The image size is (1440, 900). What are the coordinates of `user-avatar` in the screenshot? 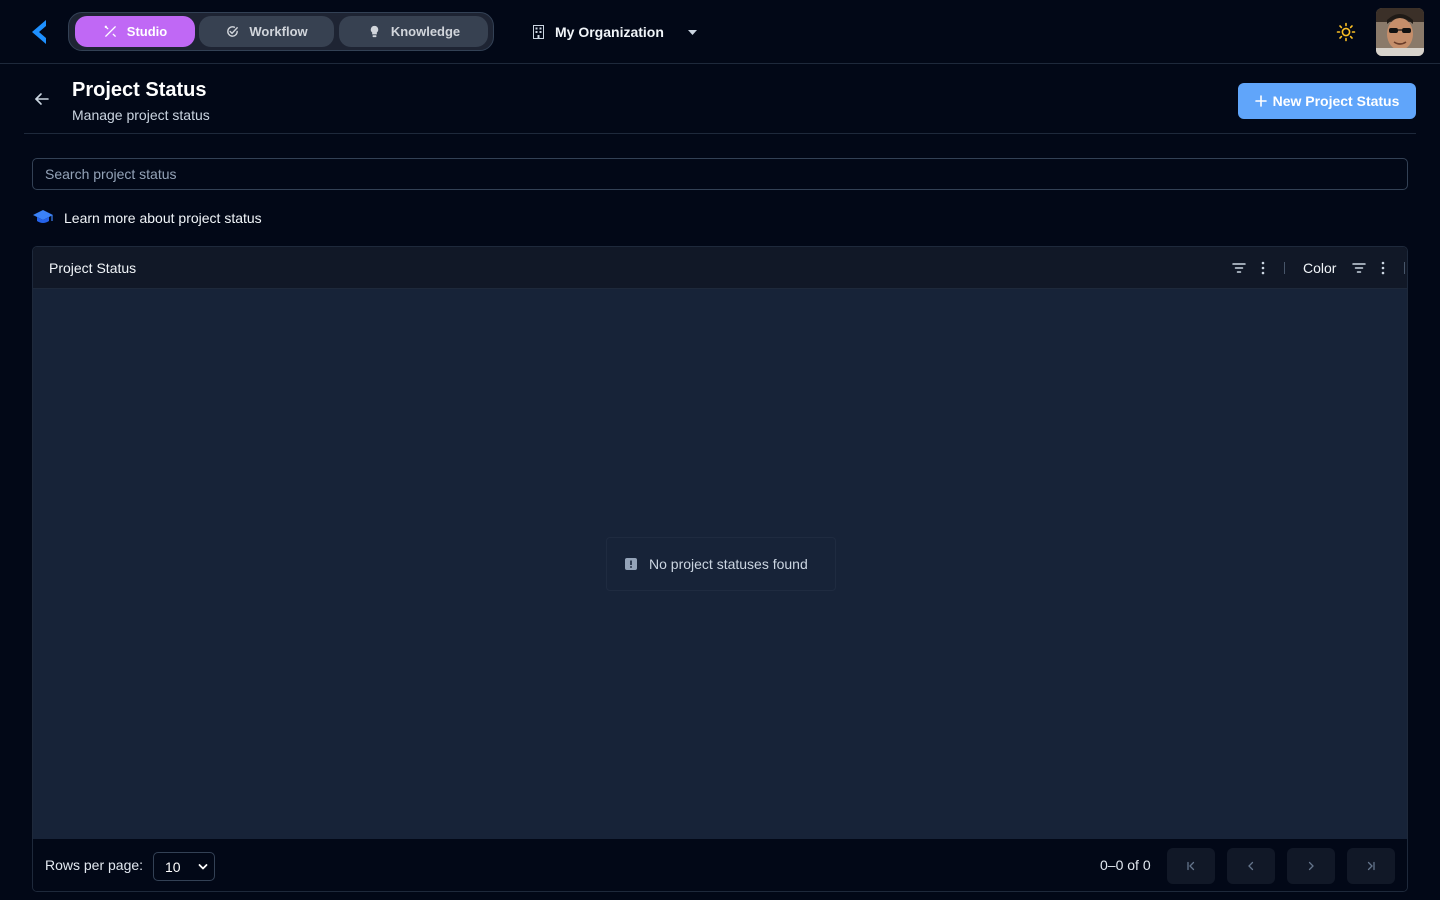 It's located at (1400, 32).